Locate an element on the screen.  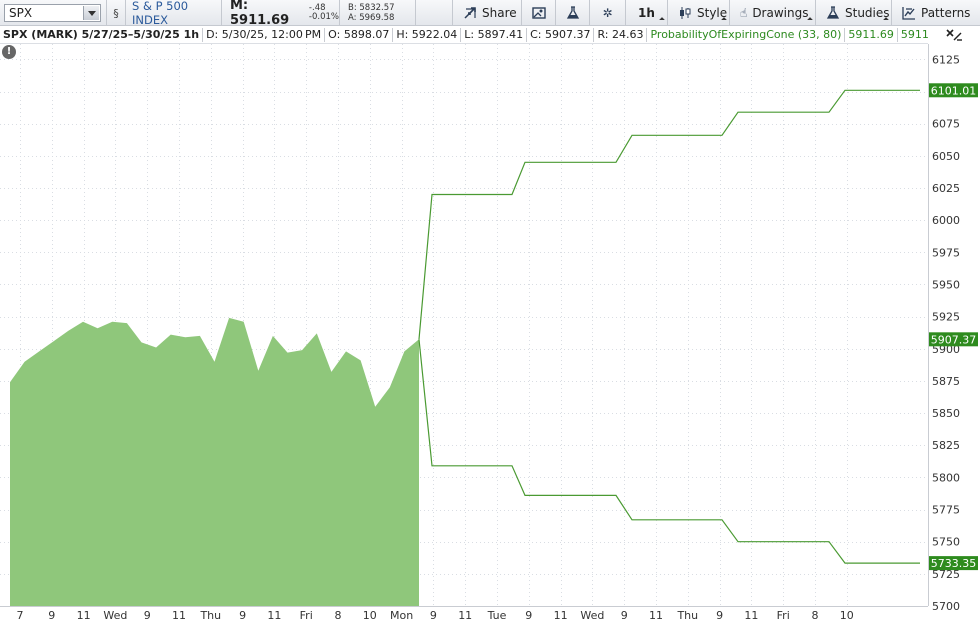
gear-icon: ✲ is located at coordinates (607, 13).